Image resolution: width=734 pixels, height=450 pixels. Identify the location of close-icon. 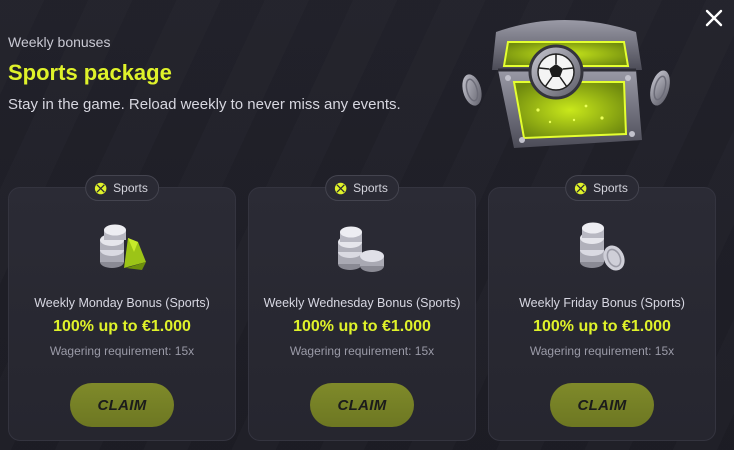
(714, 18).